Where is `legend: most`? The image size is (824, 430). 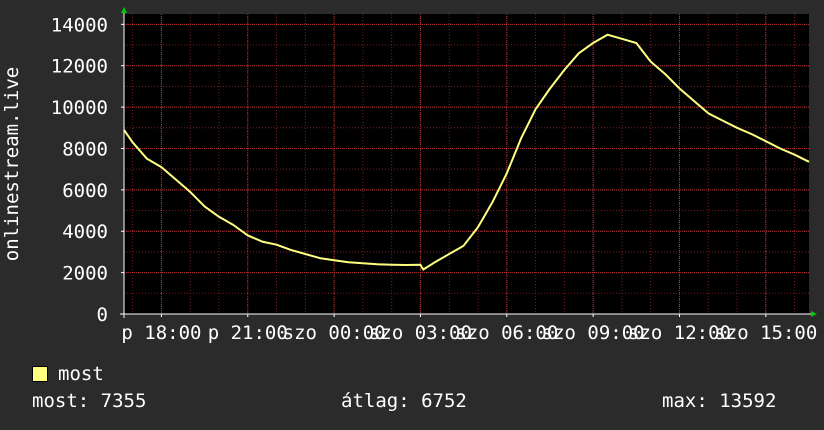
legend: most is located at coordinates (68, 374).